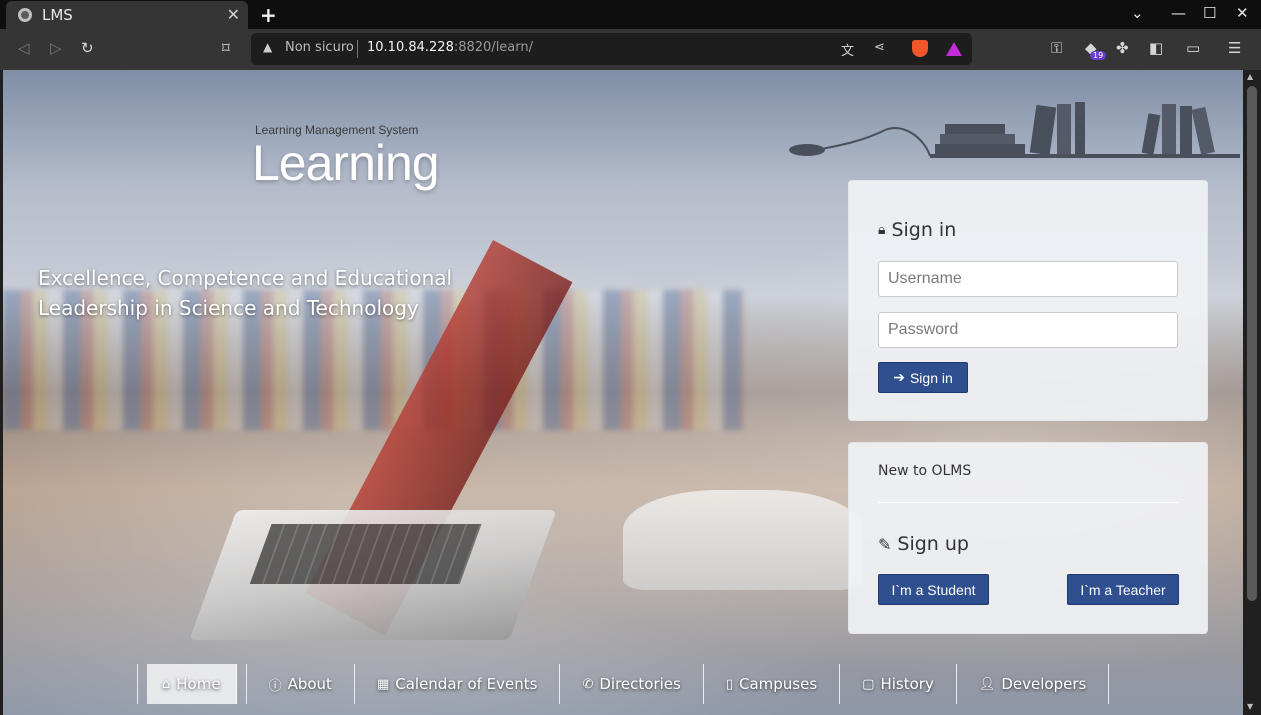 This screenshot has height=715, width=1261. I want to click on nav-home: ⌂ Home, so click(192, 684).